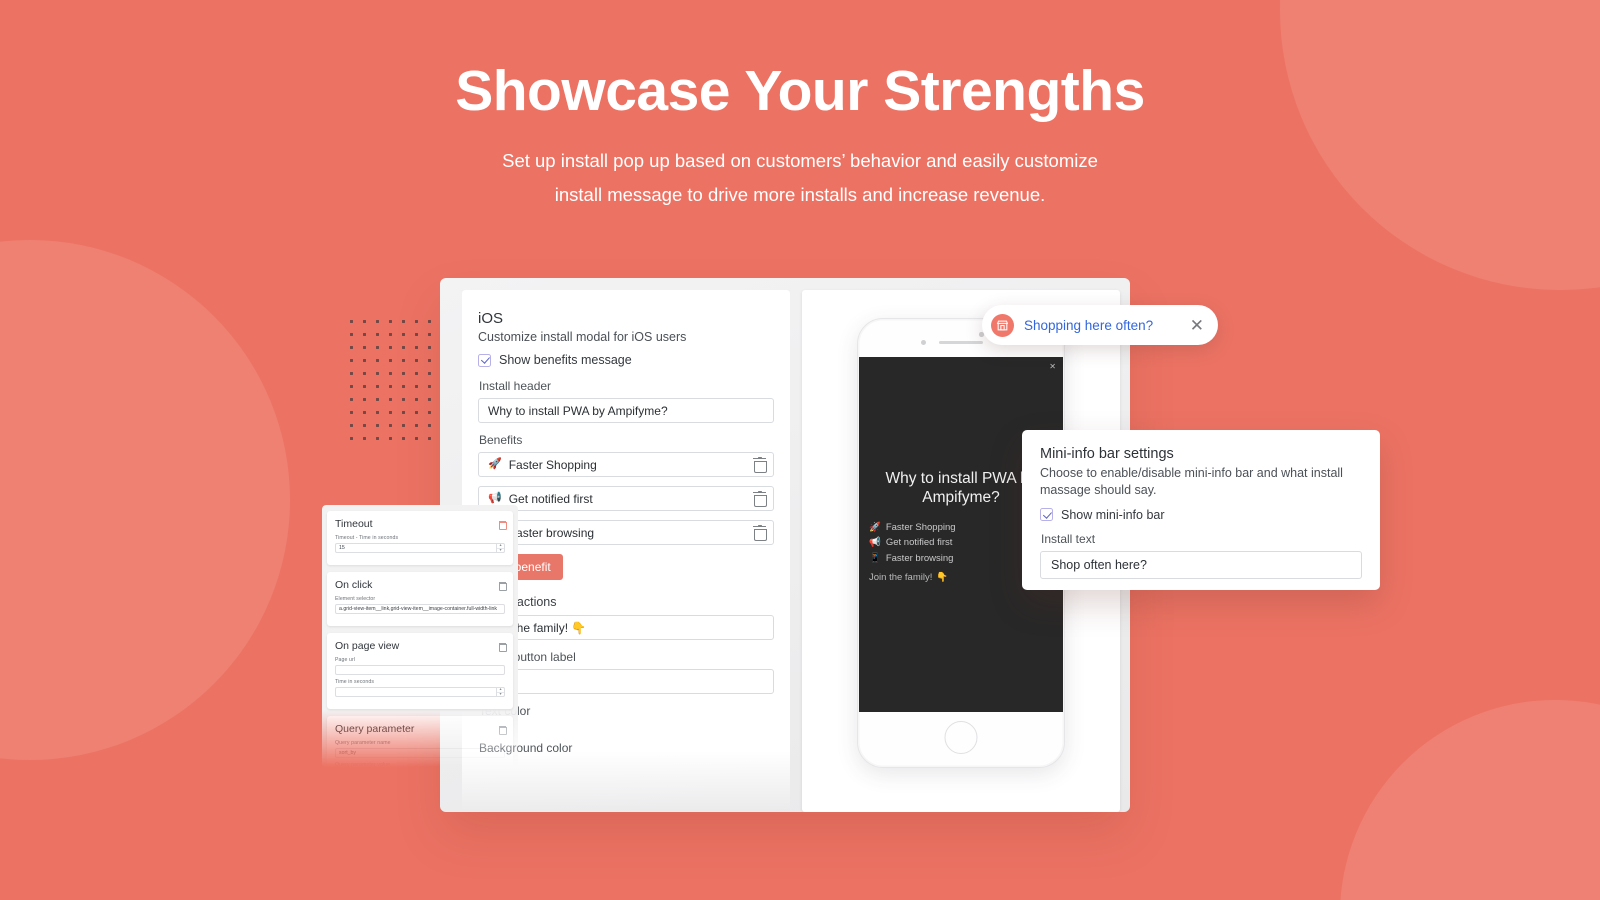 The image size is (1600, 900). Describe the element at coordinates (1201, 564) in the screenshot. I see `install-text-input: Shop often here?` at that location.